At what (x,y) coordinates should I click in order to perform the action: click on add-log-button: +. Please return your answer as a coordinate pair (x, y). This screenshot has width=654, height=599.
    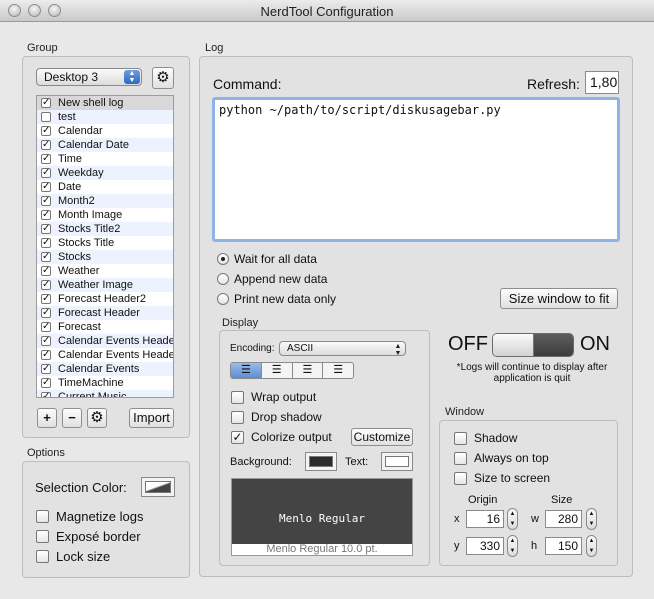
    Looking at the image, I should click on (47, 418).